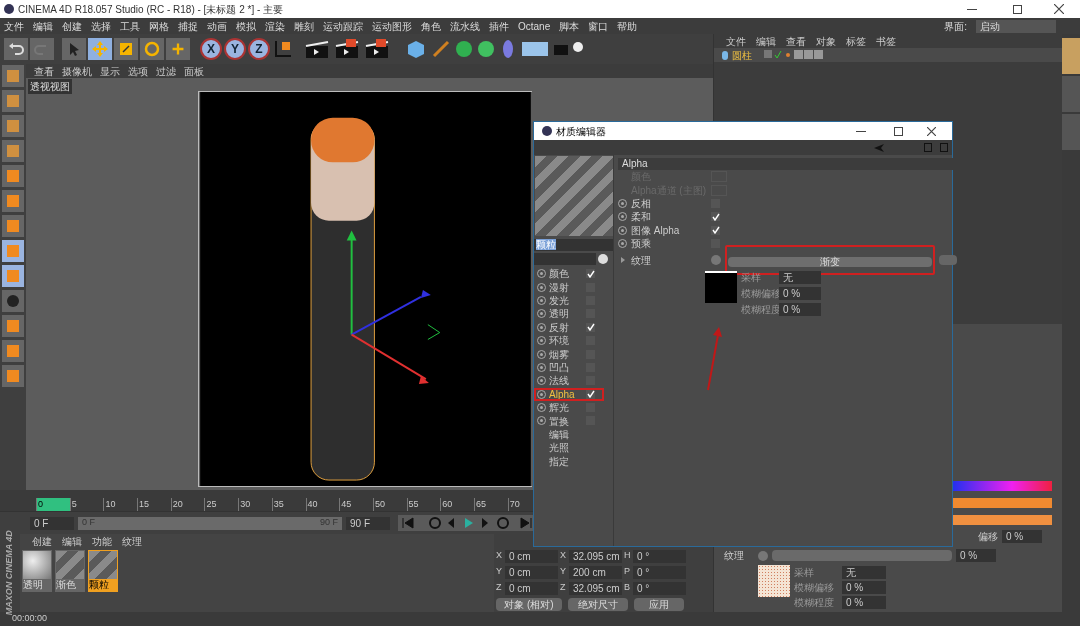 Image resolution: width=1080 pixels, height=626 pixels. Describe the element at coordinates (166, 71) in the screenshot. I see `viewport-menu-item: 过滤` at that location.